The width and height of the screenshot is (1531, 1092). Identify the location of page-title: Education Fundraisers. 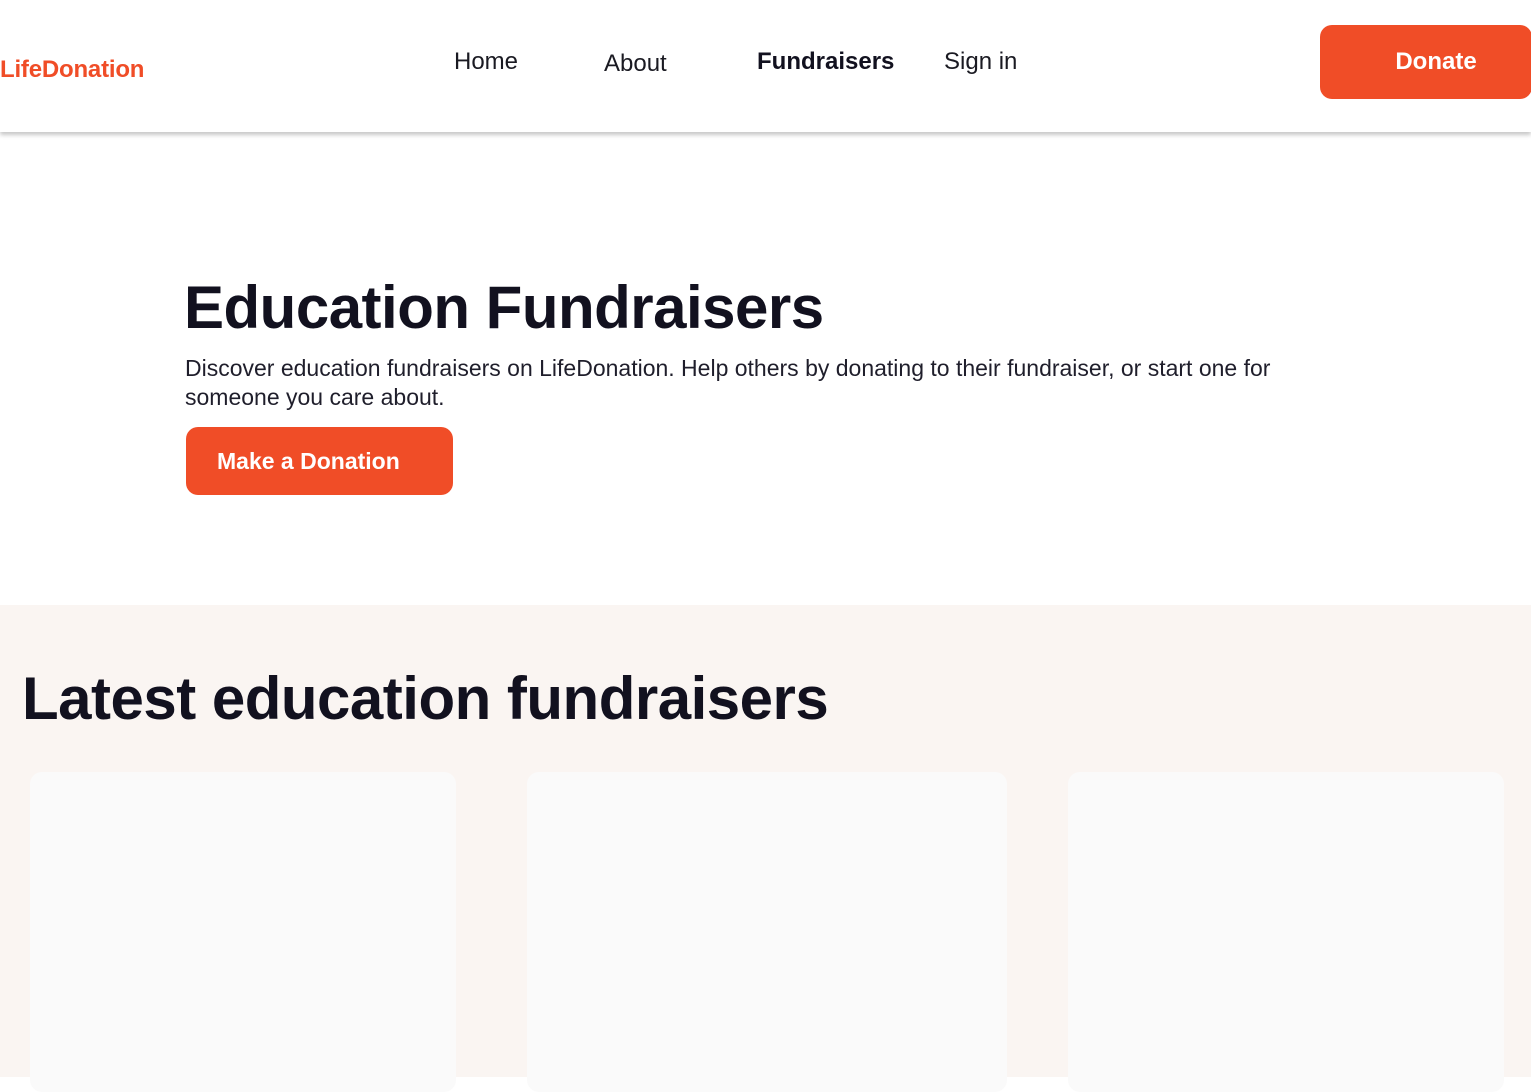
(504, 307).